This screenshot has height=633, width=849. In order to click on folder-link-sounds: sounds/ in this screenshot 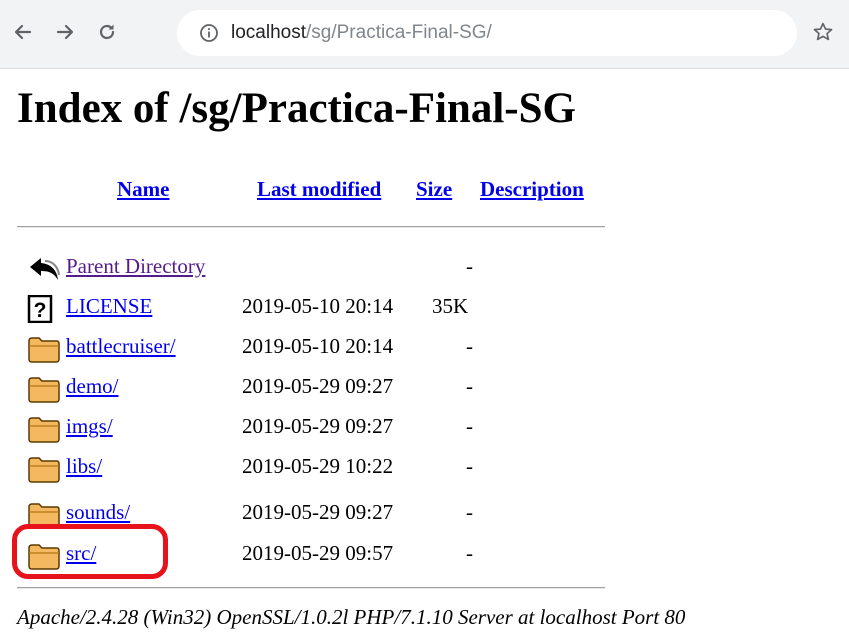, I will do `click(98, 512)`.